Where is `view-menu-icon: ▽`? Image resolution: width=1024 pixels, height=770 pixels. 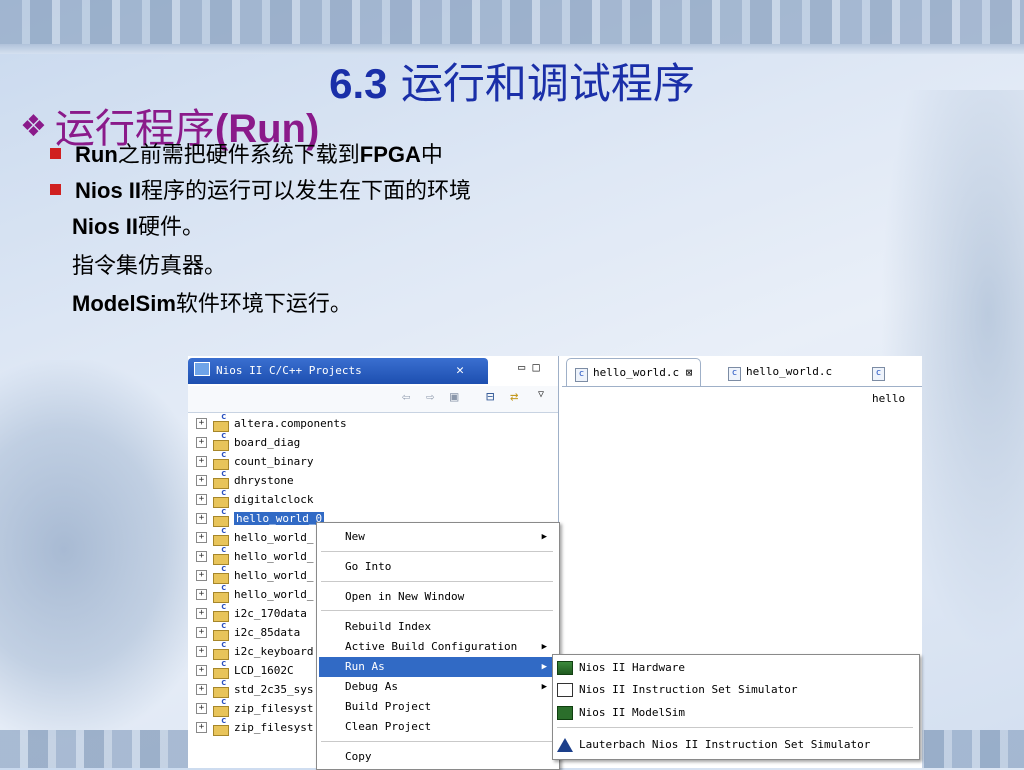 view-menu-icon: ▽ is located at coordinates (541, 394).